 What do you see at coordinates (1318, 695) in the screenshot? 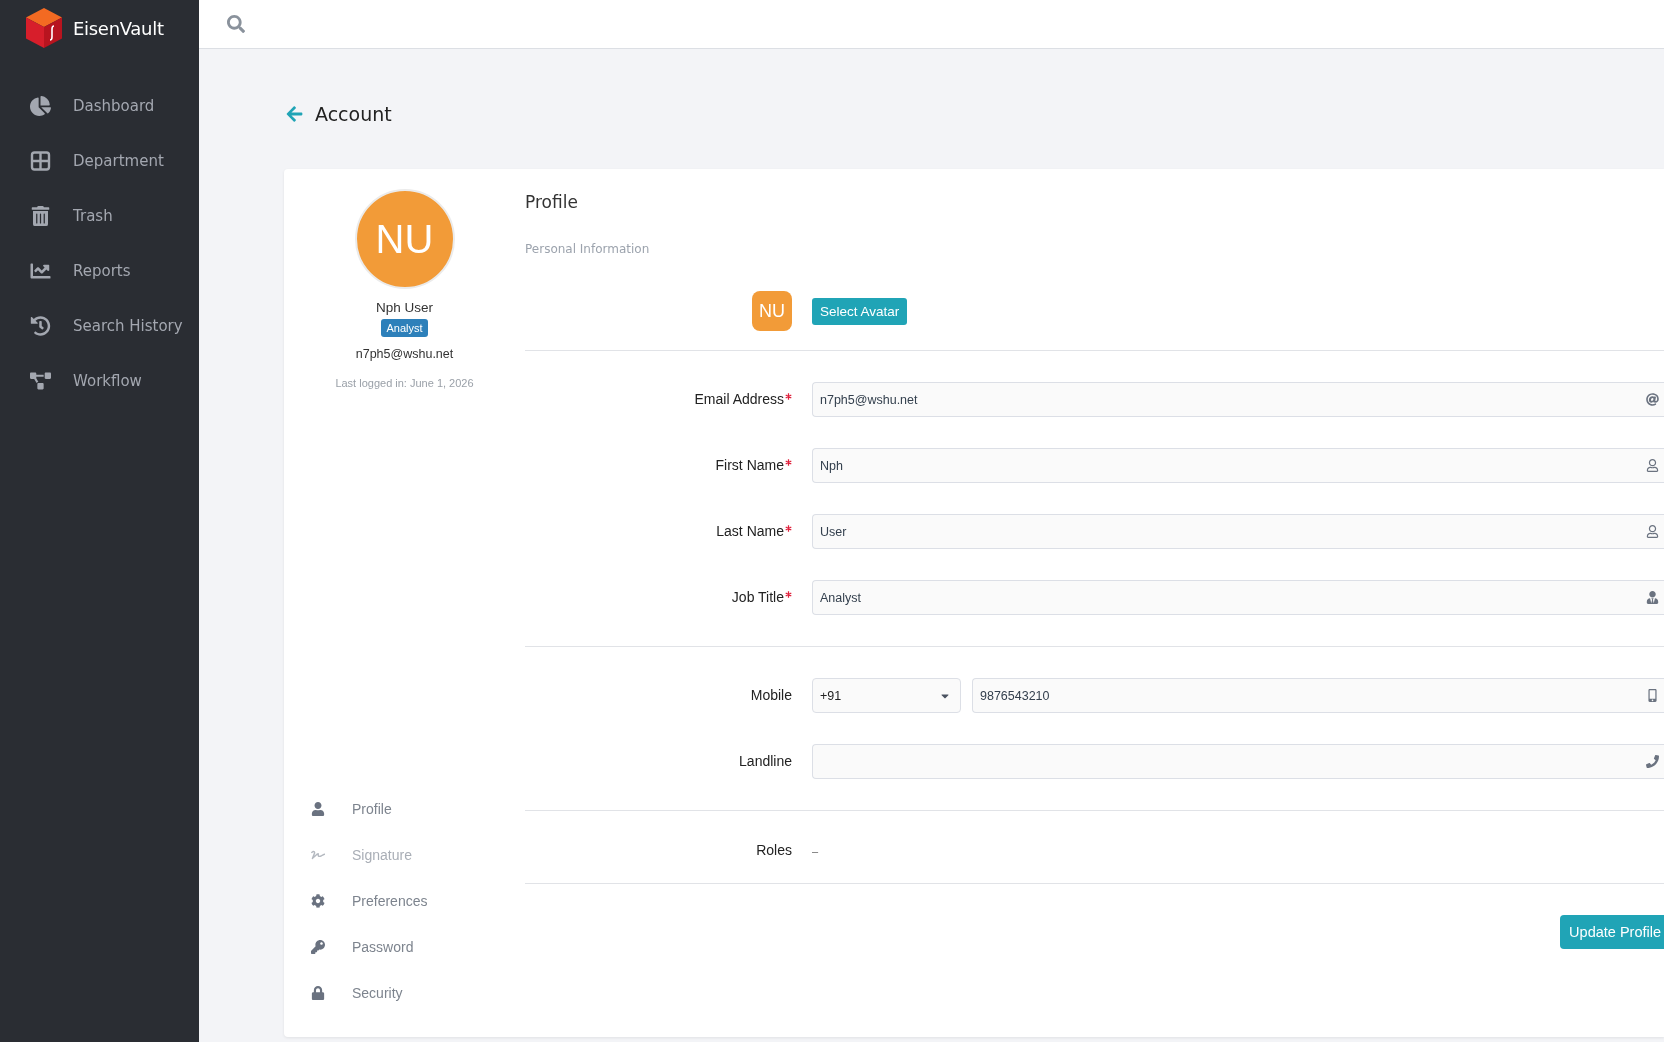
I see `input-field: 9876543210` at bounding box center [1318, 695].